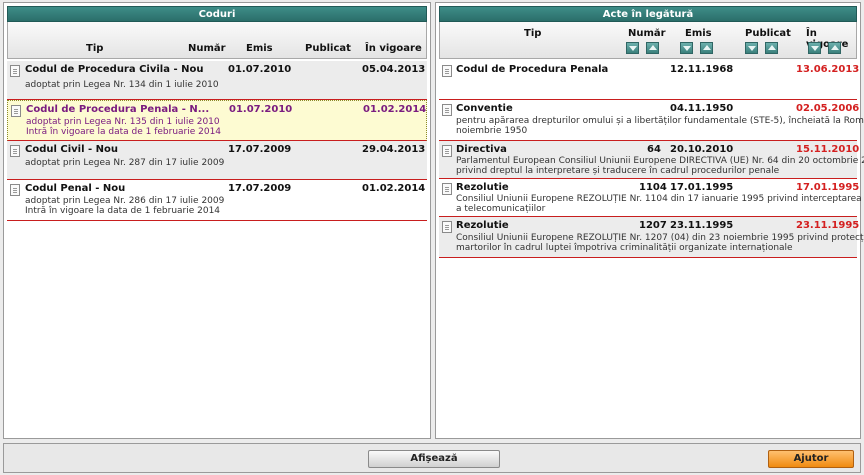 The image size is (864, 475). I want to click on coduri-column-header: Tip Număr Emis Publicat În vigoare, so click(217, 40).